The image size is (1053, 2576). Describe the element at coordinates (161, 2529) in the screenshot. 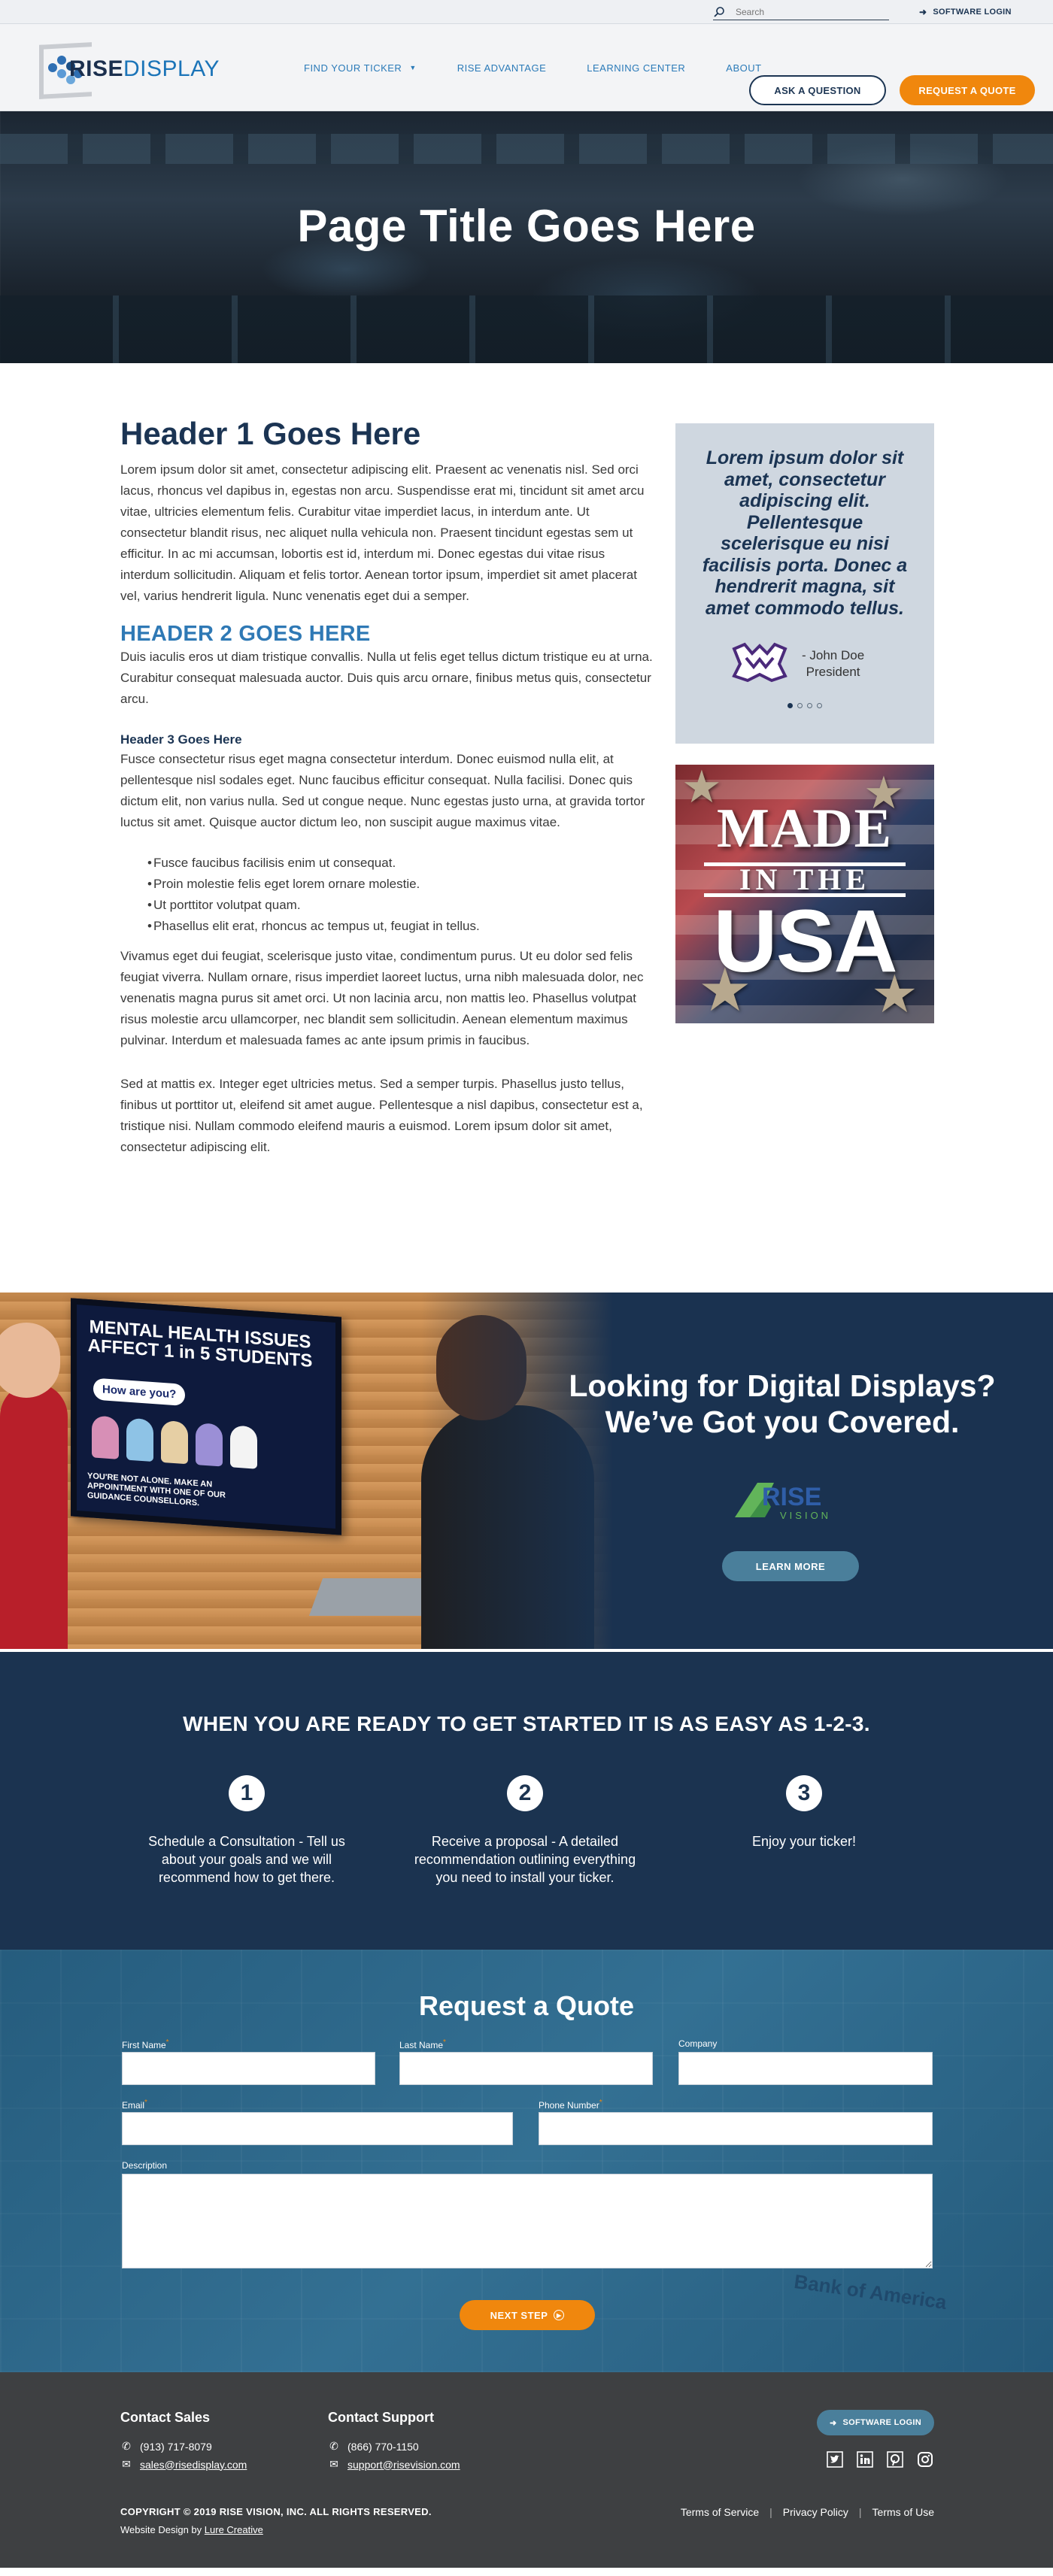

I see `design-credit-prefix: Website Design by` at that location.